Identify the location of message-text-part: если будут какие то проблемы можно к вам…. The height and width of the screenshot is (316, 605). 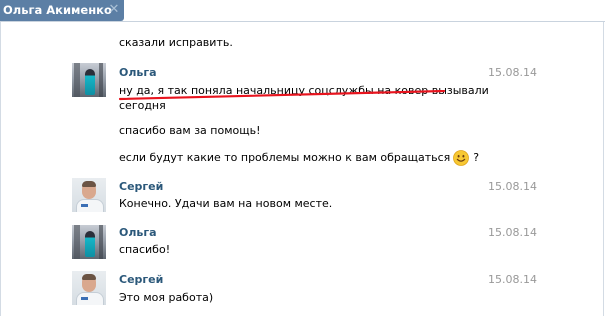
(285, 157).